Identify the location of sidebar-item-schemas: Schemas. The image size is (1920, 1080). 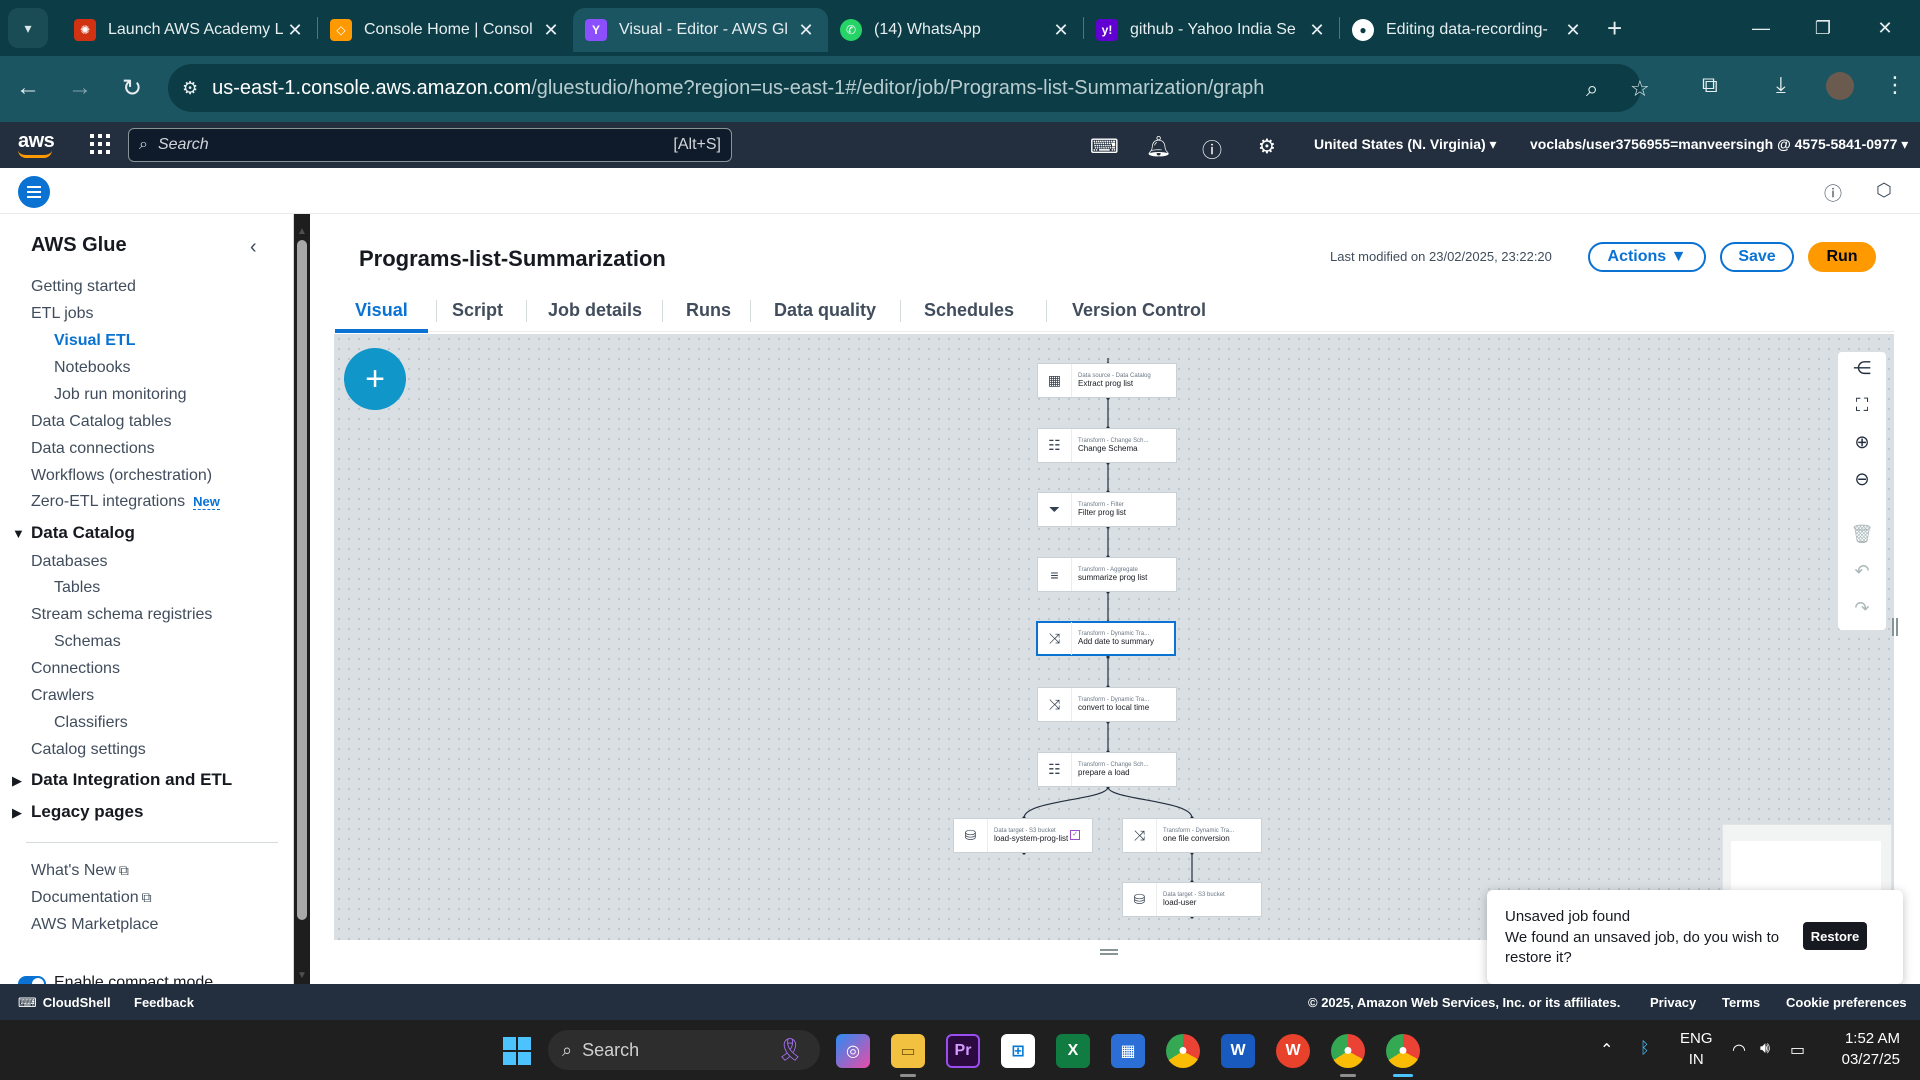
(87, 642).